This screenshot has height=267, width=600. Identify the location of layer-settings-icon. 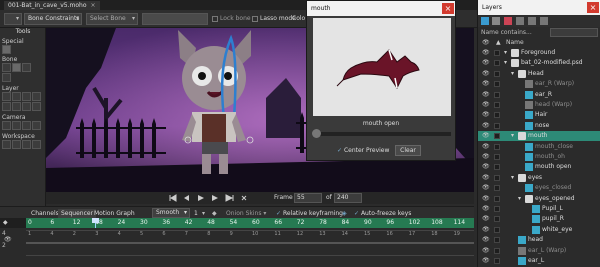
(520, 21).